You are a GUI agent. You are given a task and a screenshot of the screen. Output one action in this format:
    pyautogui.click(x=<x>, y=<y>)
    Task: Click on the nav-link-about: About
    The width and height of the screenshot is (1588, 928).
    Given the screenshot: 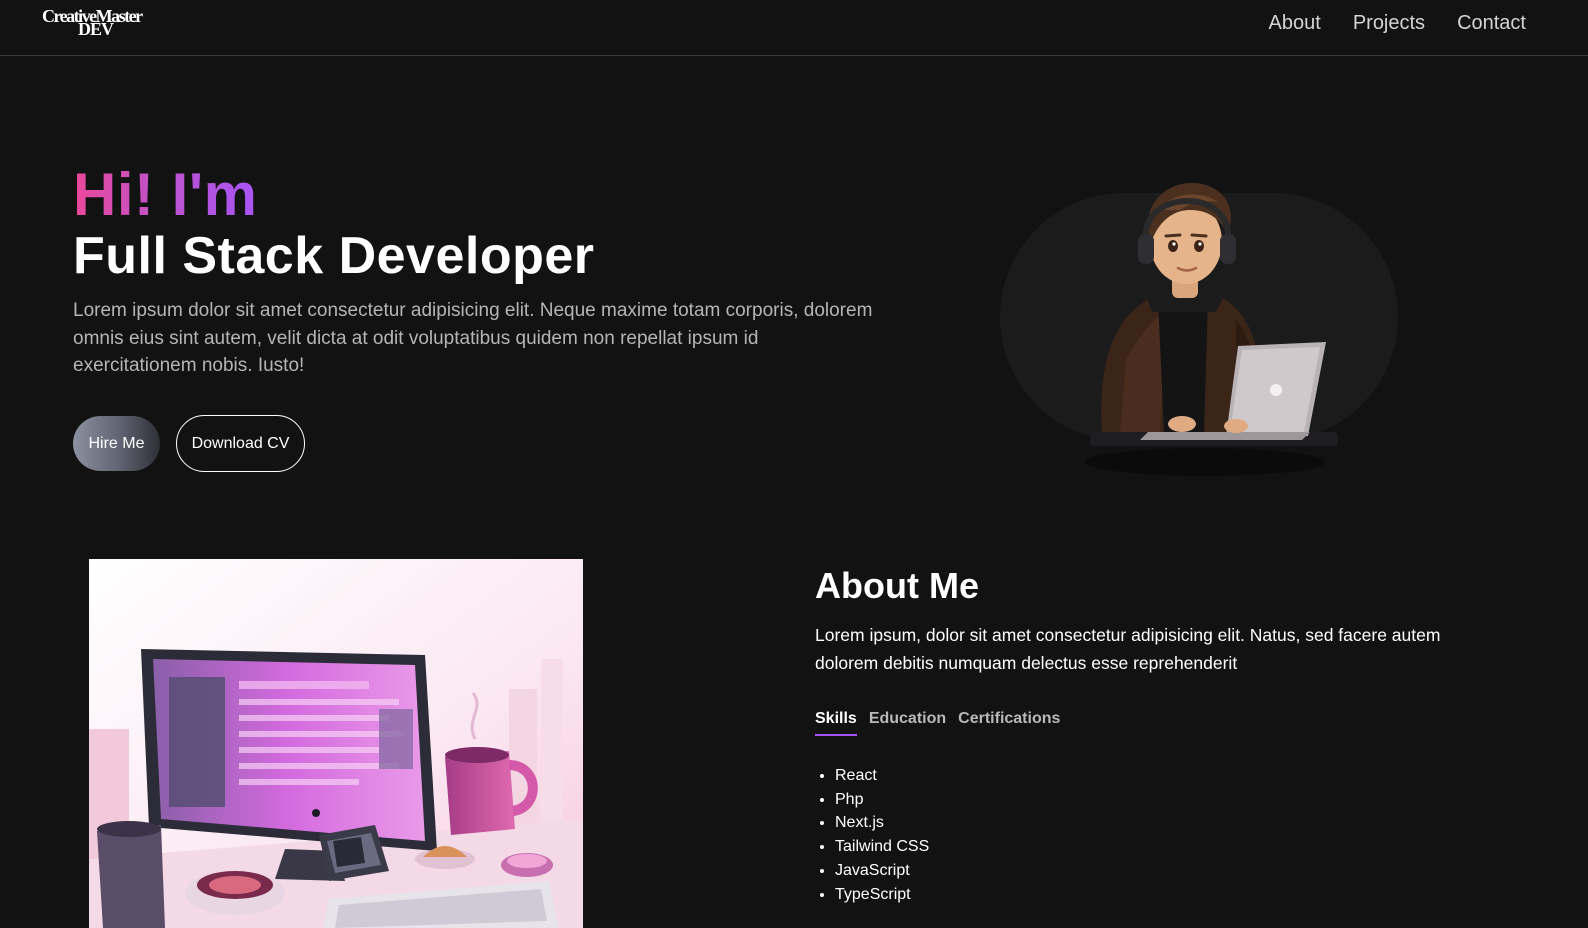 What is the action you would take?
    pyautogui.click(x=1295, y=23)
    